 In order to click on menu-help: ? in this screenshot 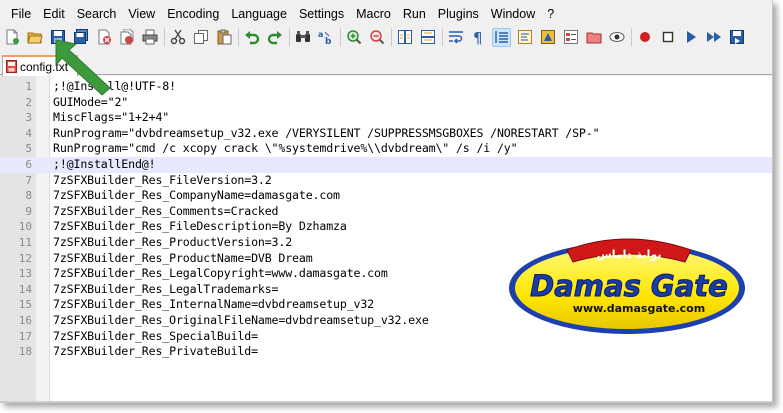, I will do `click(551, 14)`.